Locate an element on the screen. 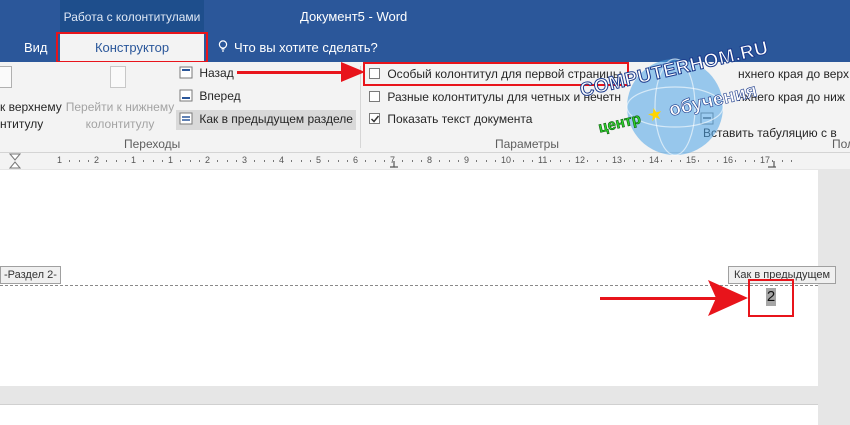  section-tag: -Раздел 2- is located at coordinates (30, 275).